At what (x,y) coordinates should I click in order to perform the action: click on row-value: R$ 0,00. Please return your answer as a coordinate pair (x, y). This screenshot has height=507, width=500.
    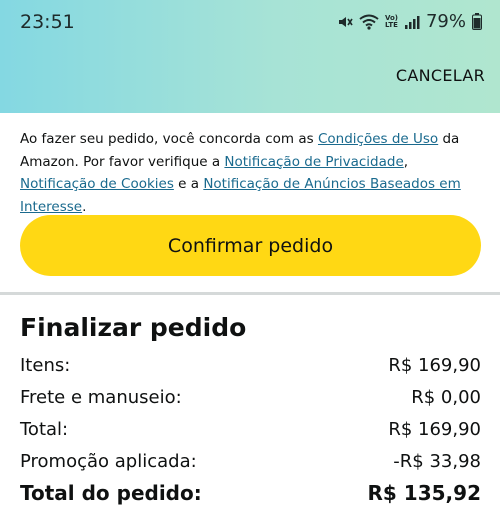
    Looking at the image, I should click on (446, 397).